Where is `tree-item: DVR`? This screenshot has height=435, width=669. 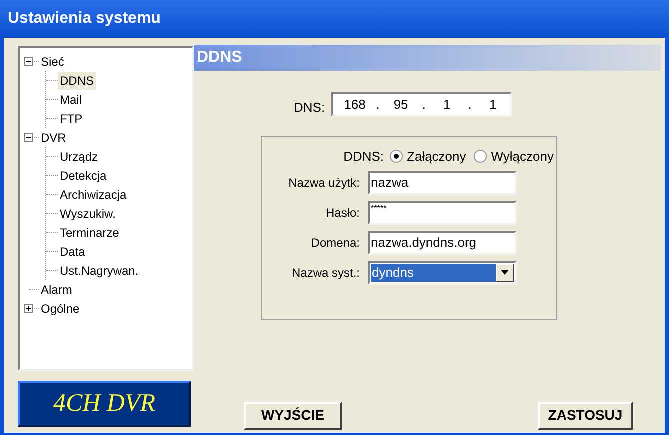 tree-item: DVR is located at coordinates (53, 137).